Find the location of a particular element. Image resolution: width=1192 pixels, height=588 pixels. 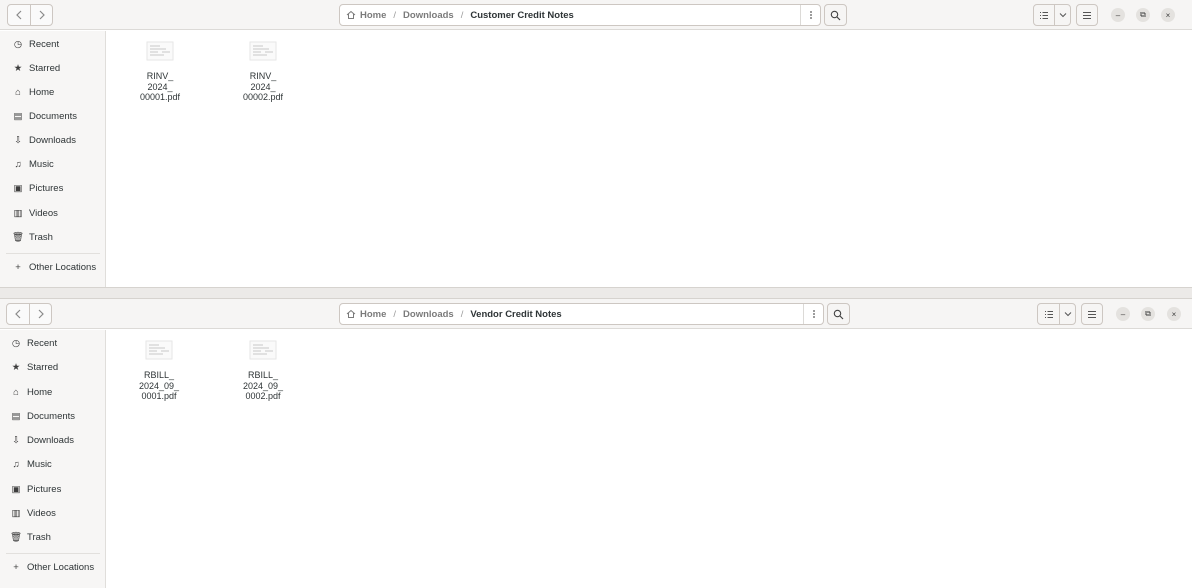

header-bar: Home / Downloads / Vendor Credit Notes – is located at coordinates (596, 314).